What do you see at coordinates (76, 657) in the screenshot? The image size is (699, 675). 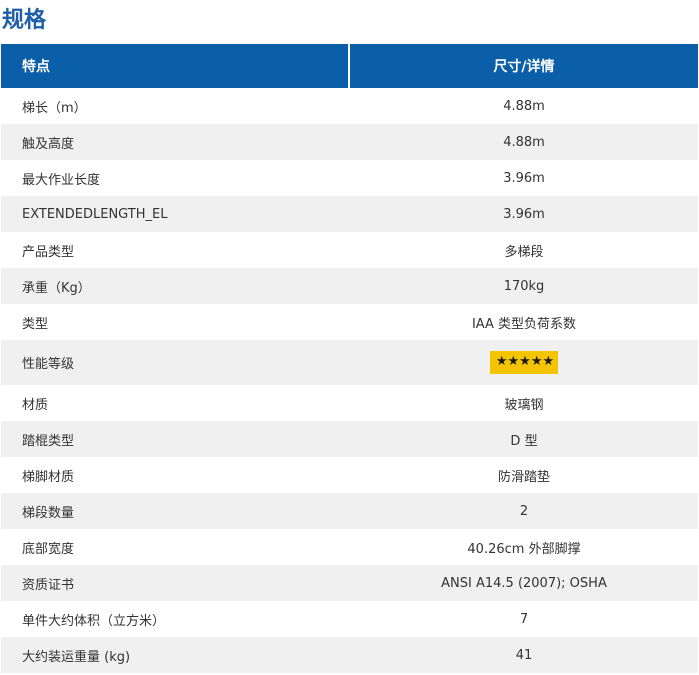 I see `row-label: 大约装运重量 (kg)` at bounding box center [76, 657].